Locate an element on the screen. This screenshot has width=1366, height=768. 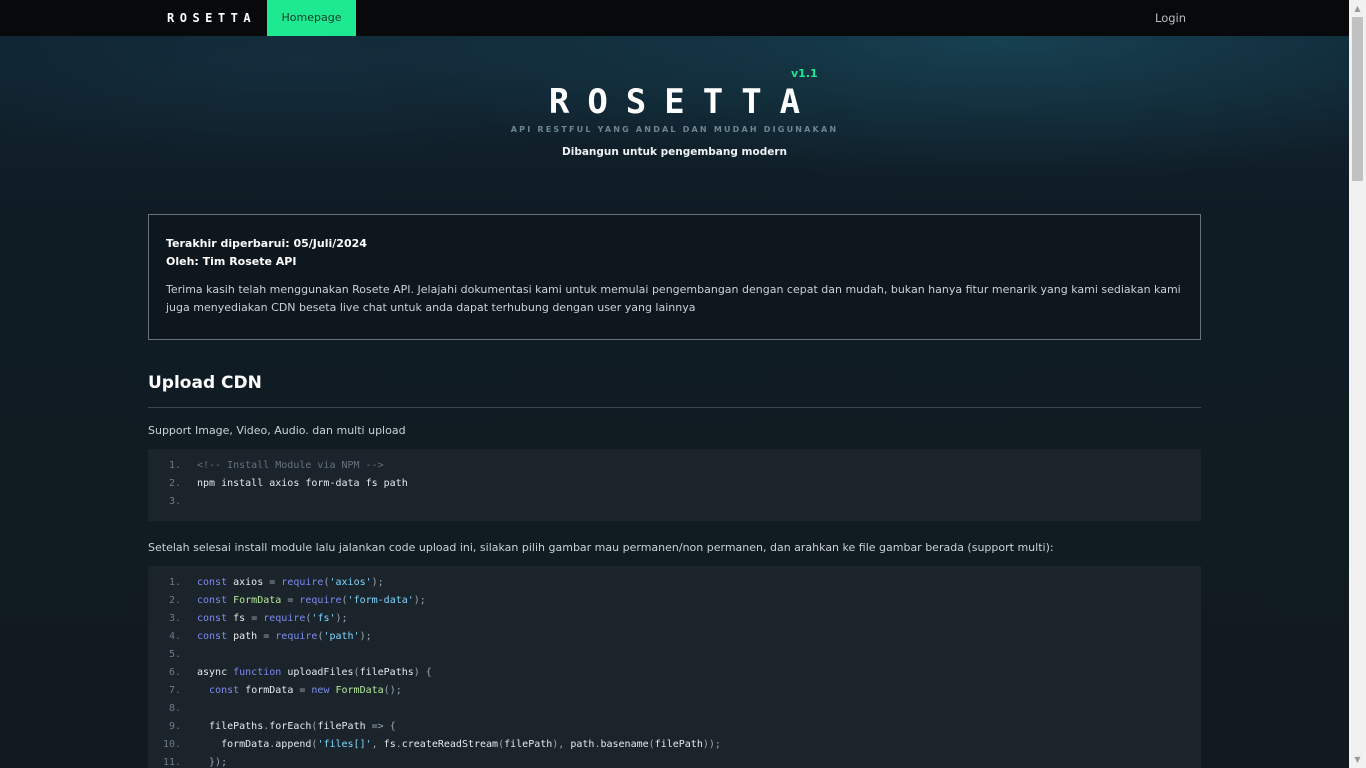
code-token: => { is located at coordinates (383, 726).